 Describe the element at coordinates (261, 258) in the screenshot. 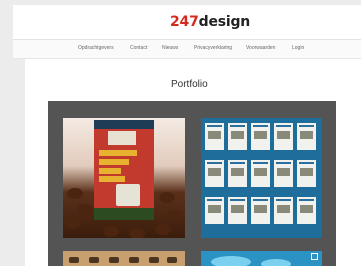

I see `portfolio-thumb-surf-photo` at that location.